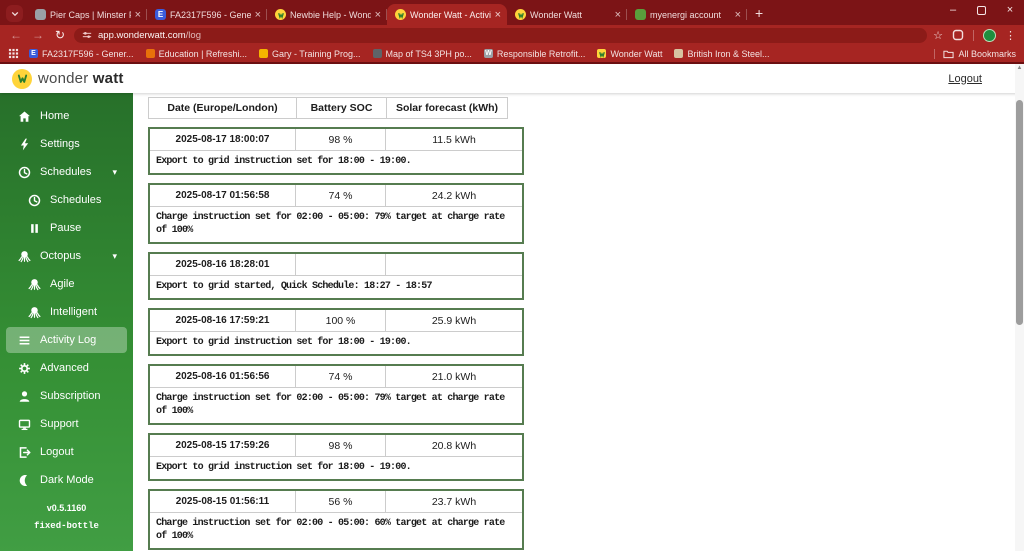 The width and height of the screenshot is (1024, 551). I want to click on sidebar-item-label: Advanced, so click(64, 368).